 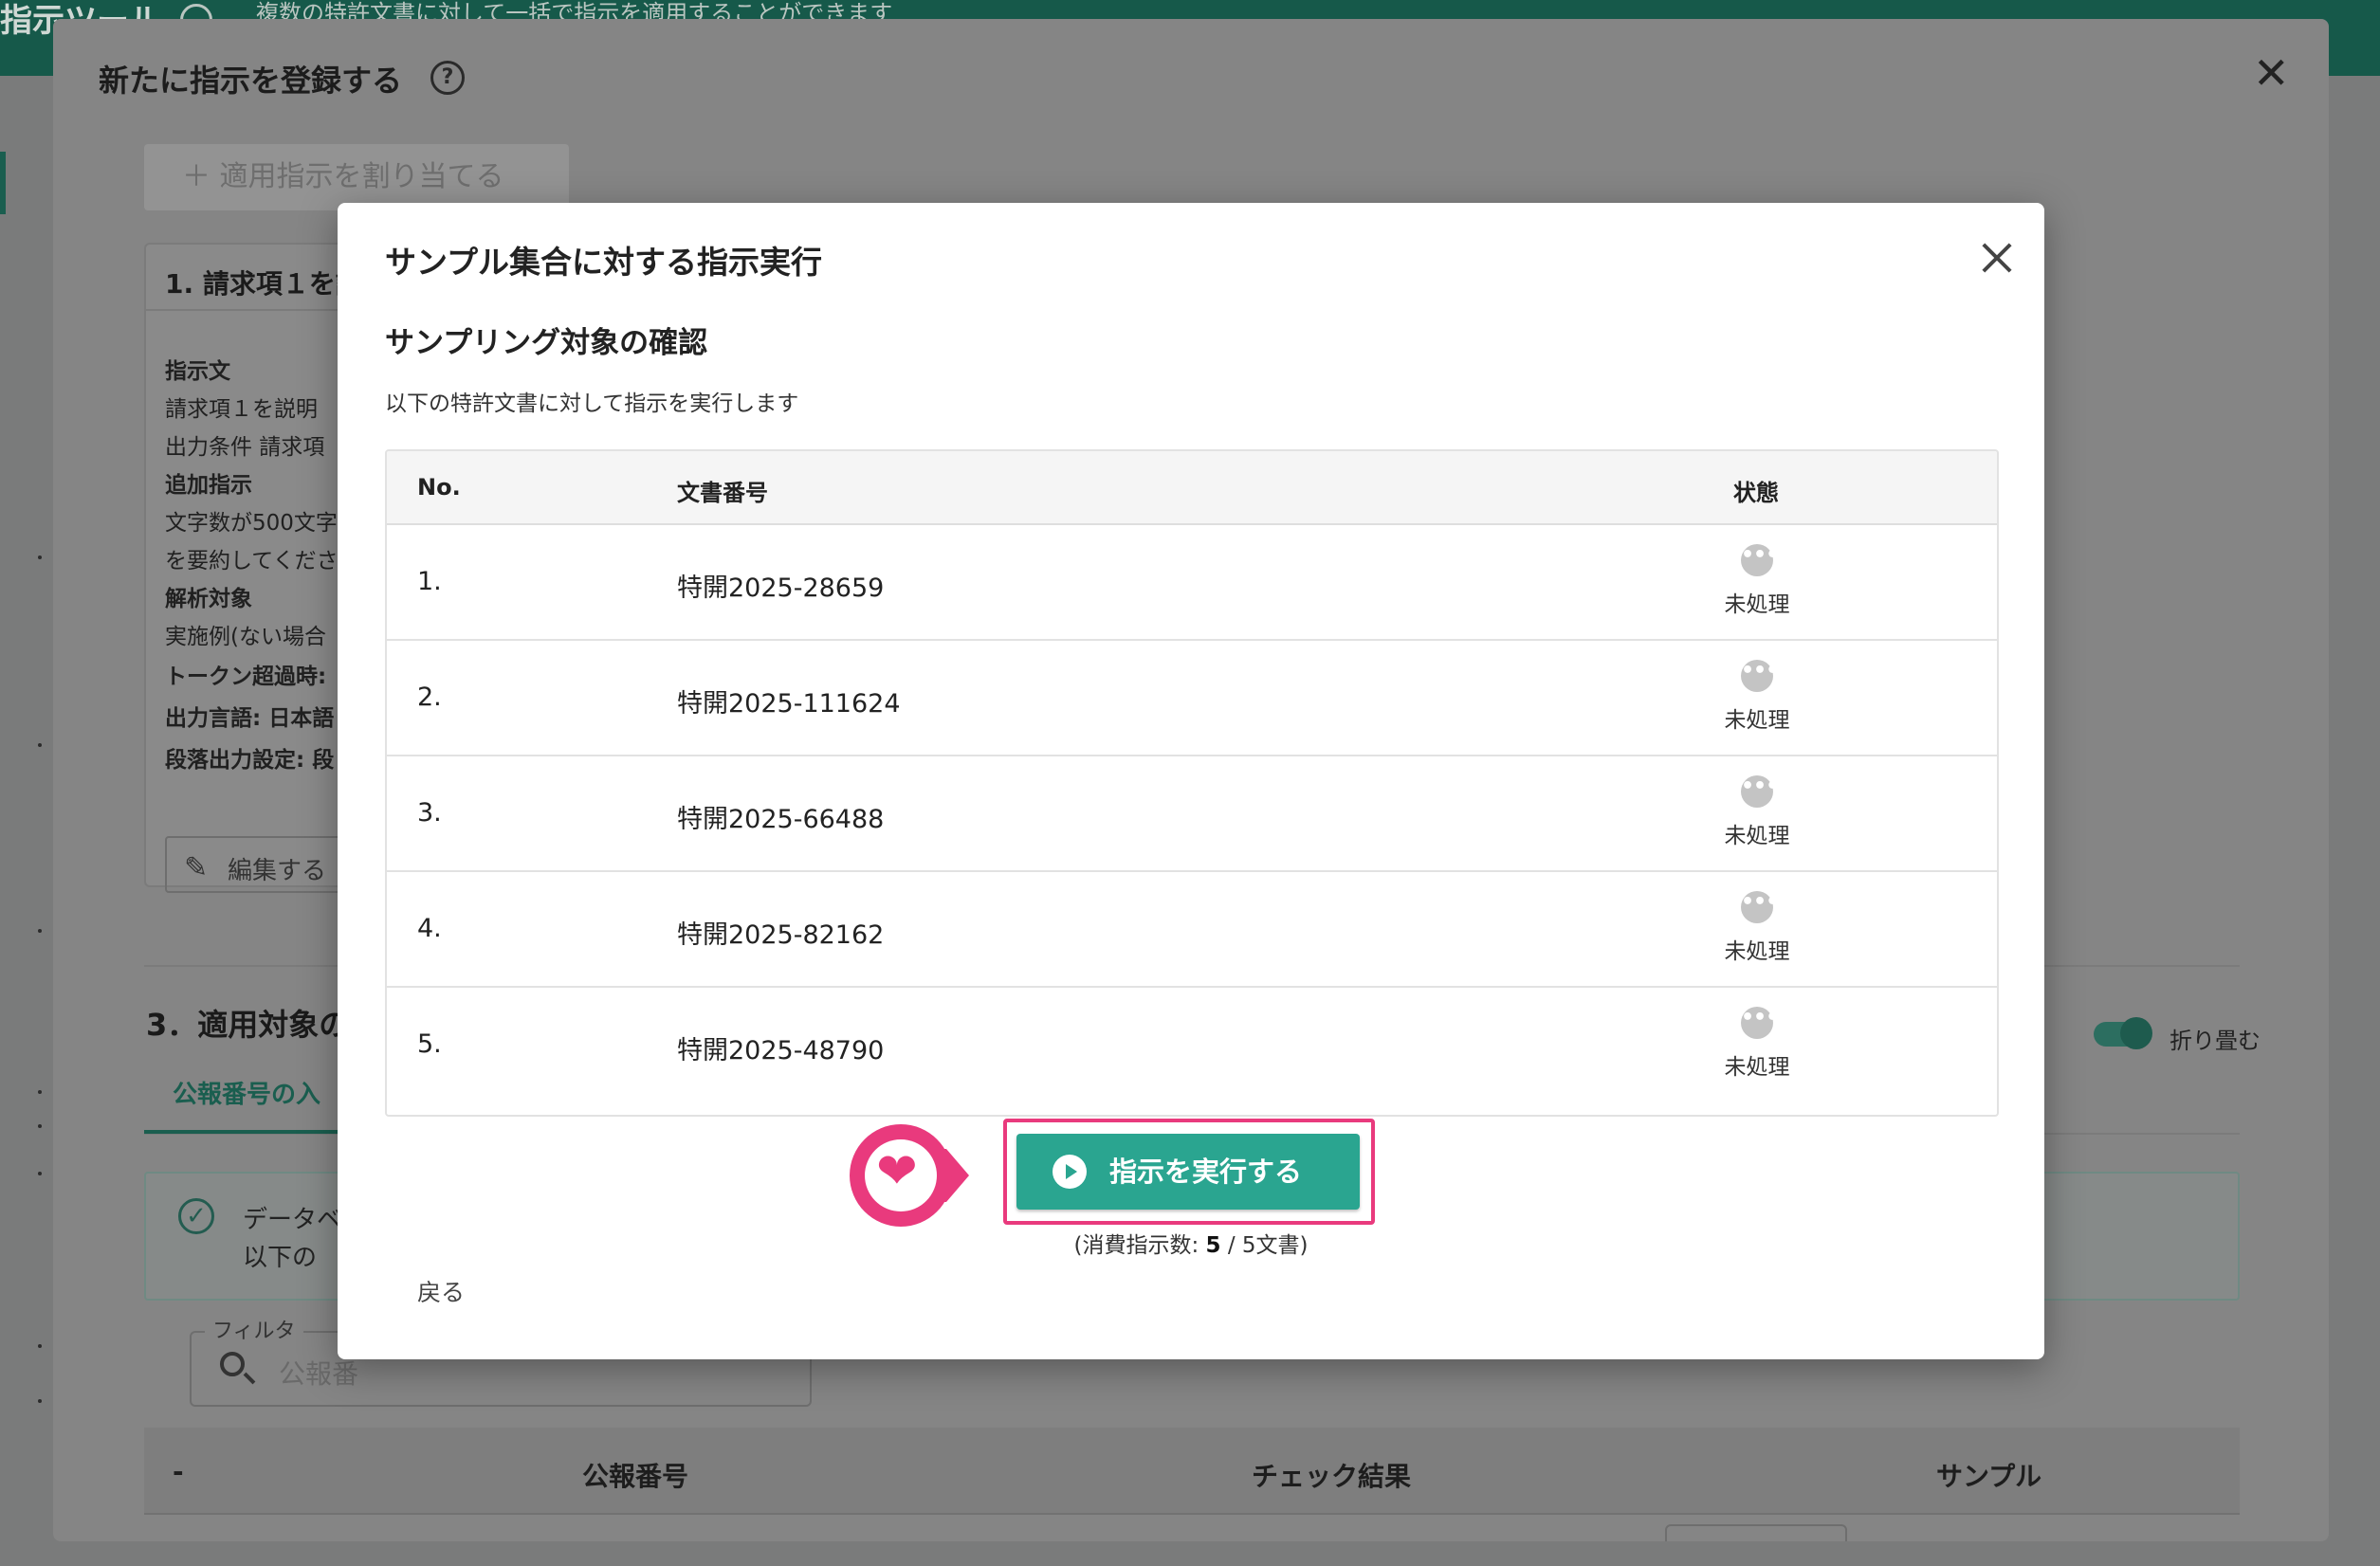 What do you see at coordinates (441, 1291) in the screenshot?
I see `back-link: 戻る` at bounding box center [441, 1291].